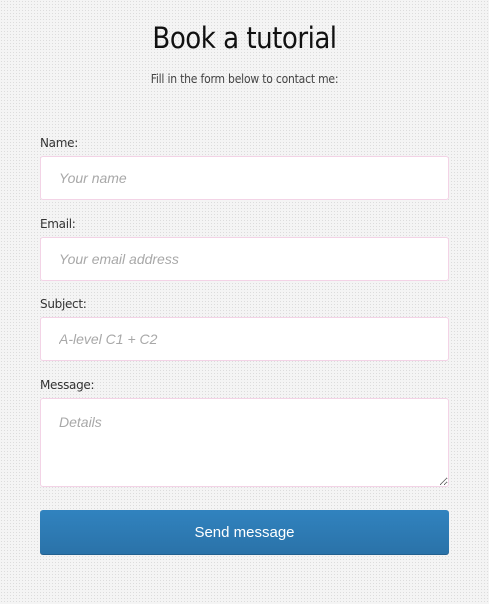  What do you see at coordinates (67, 385) in the screenshot?
I see `message-label: Message:` at bounding box center [67, 385].